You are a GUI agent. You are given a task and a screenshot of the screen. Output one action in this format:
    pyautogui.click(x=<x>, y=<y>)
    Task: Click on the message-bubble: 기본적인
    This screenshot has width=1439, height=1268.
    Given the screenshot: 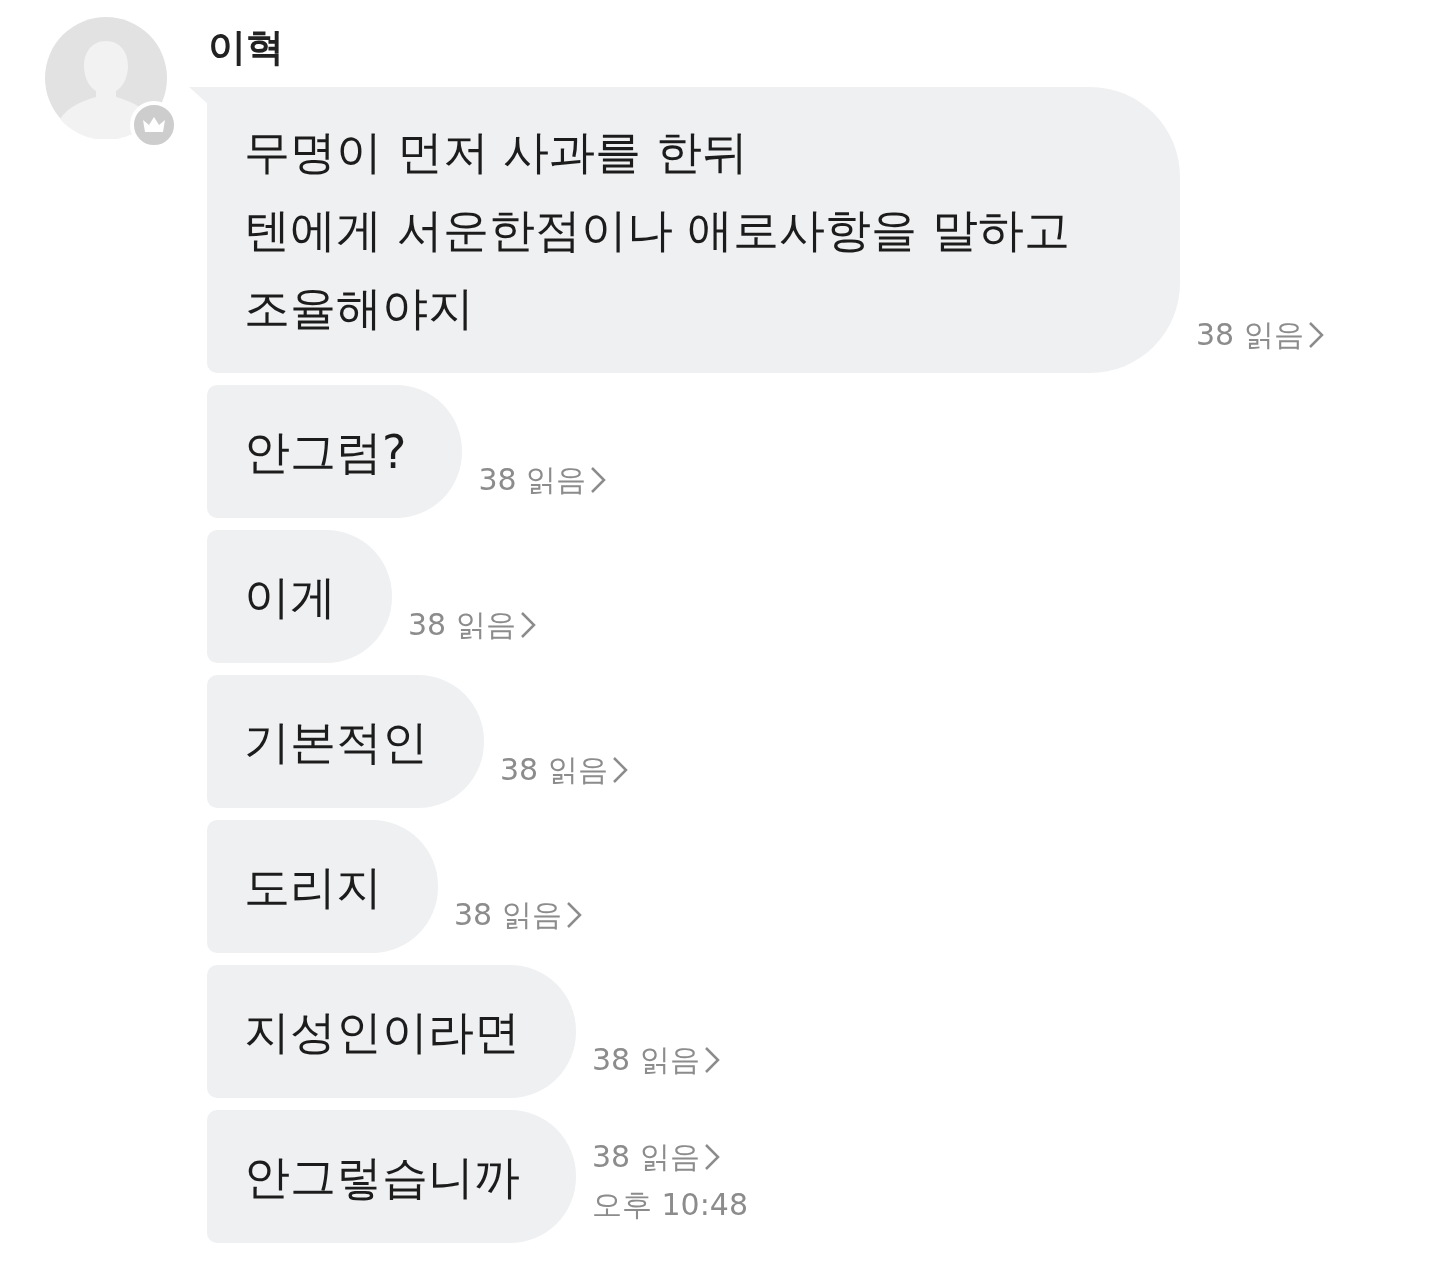 What is the action you would take?
    pyautogui.click(x=345, y=741)
    